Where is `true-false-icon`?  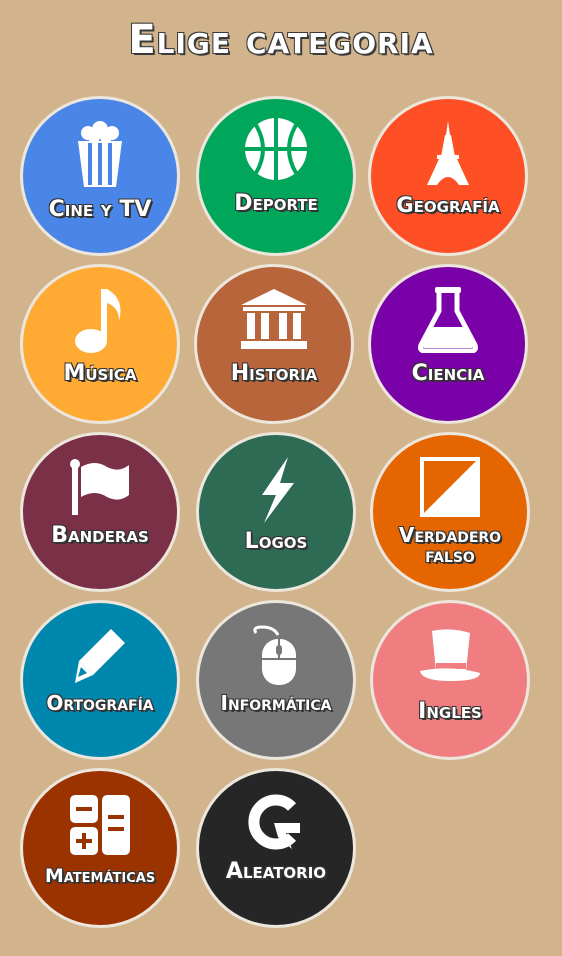
true-false-icon is located at coordinates (450, 487).